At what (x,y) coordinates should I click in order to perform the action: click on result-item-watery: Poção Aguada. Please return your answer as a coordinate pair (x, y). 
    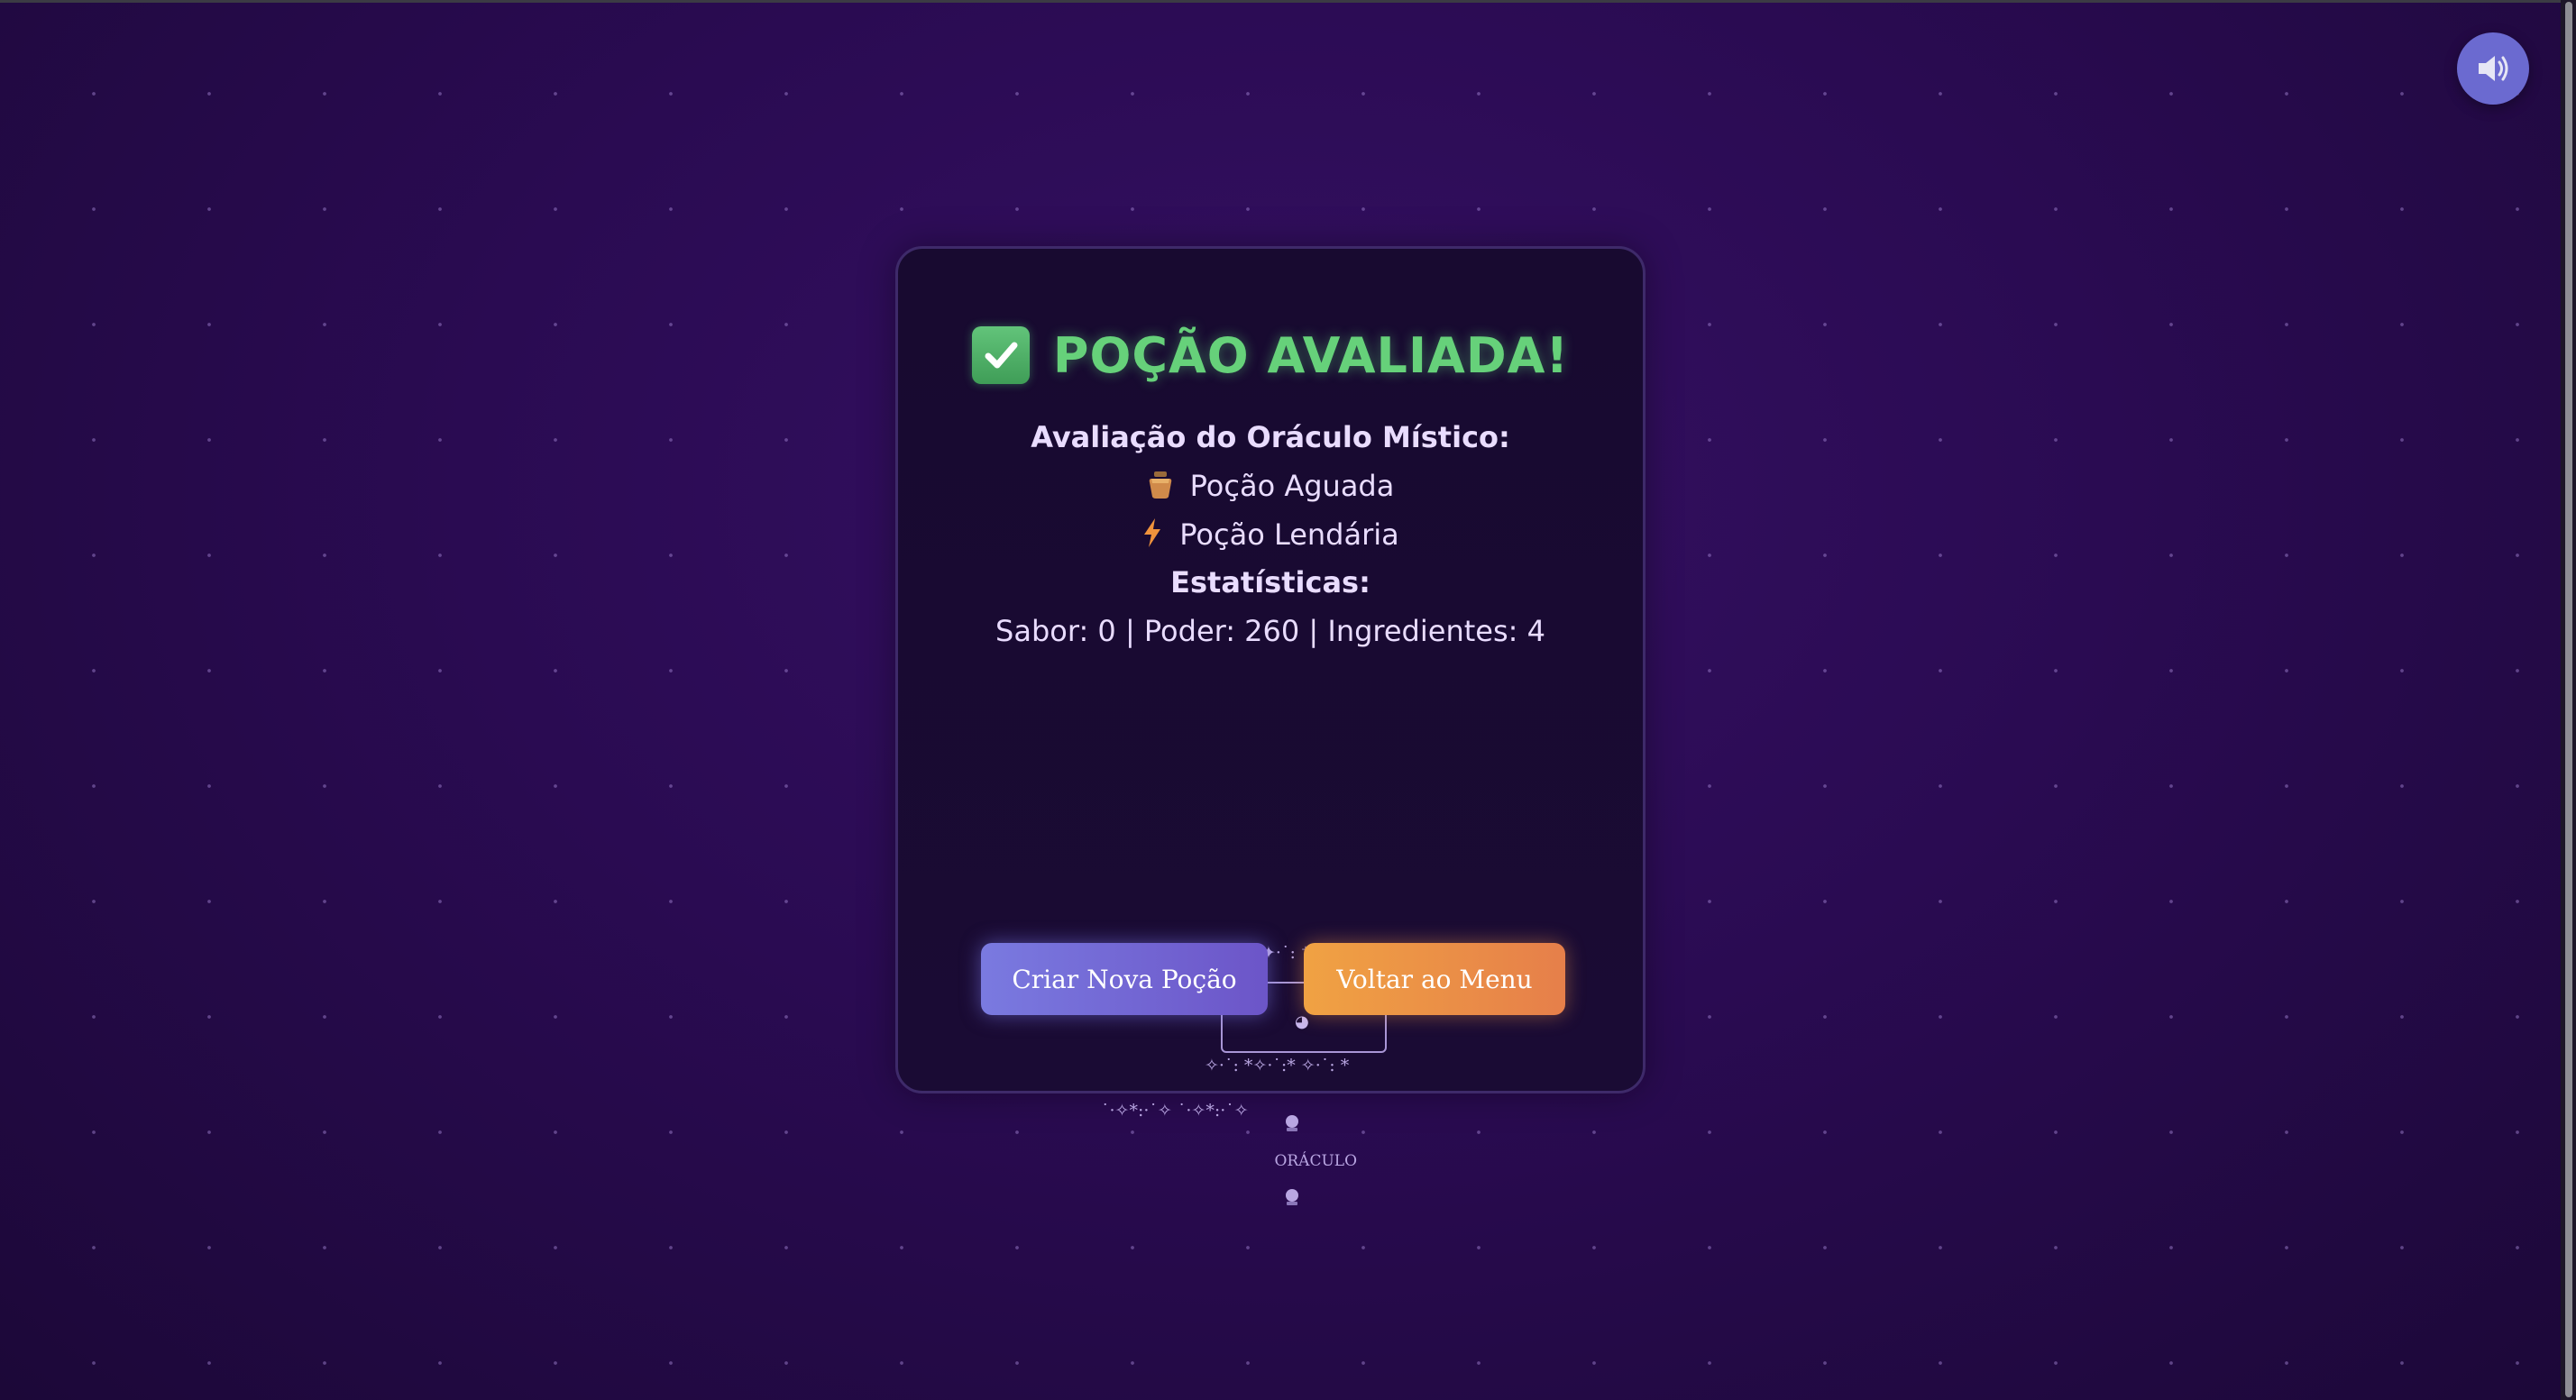
    Looking at the image, I should click on (1270, 488).